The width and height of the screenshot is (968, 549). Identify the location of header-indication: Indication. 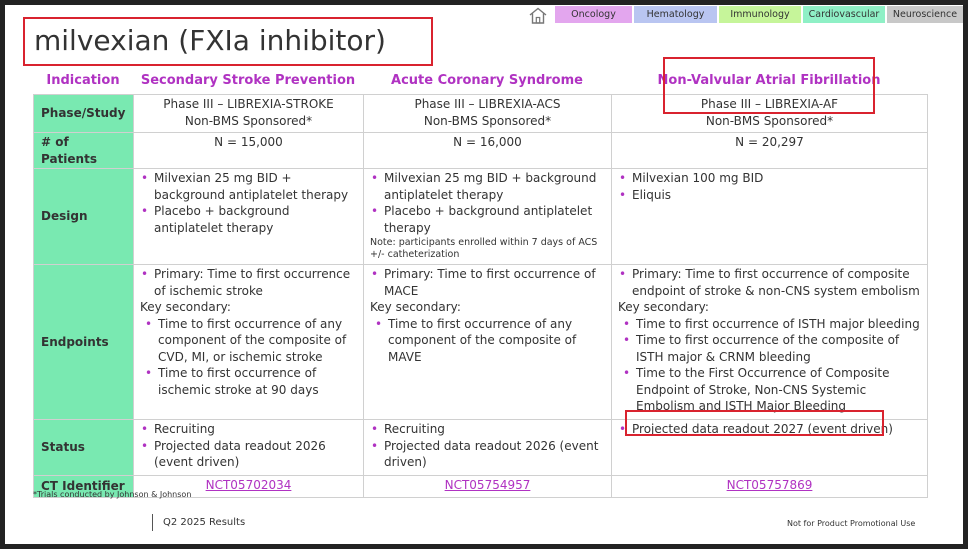
(83, 80).